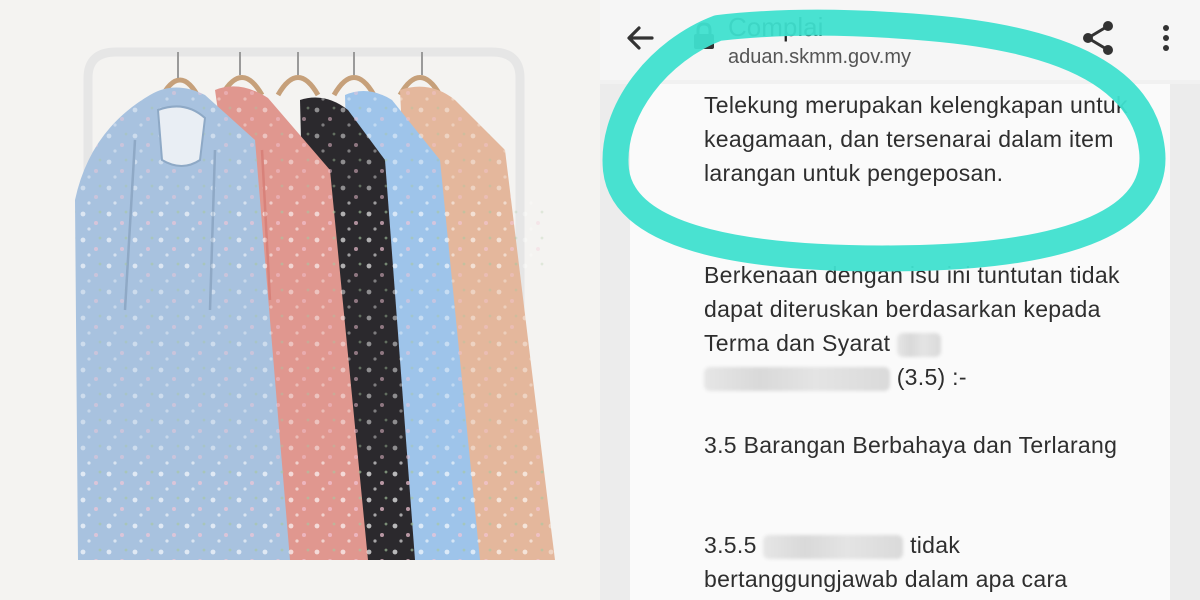 This screenshot has height=600, width=1200. I want to click on card-margin-right, so click(1185, 342).